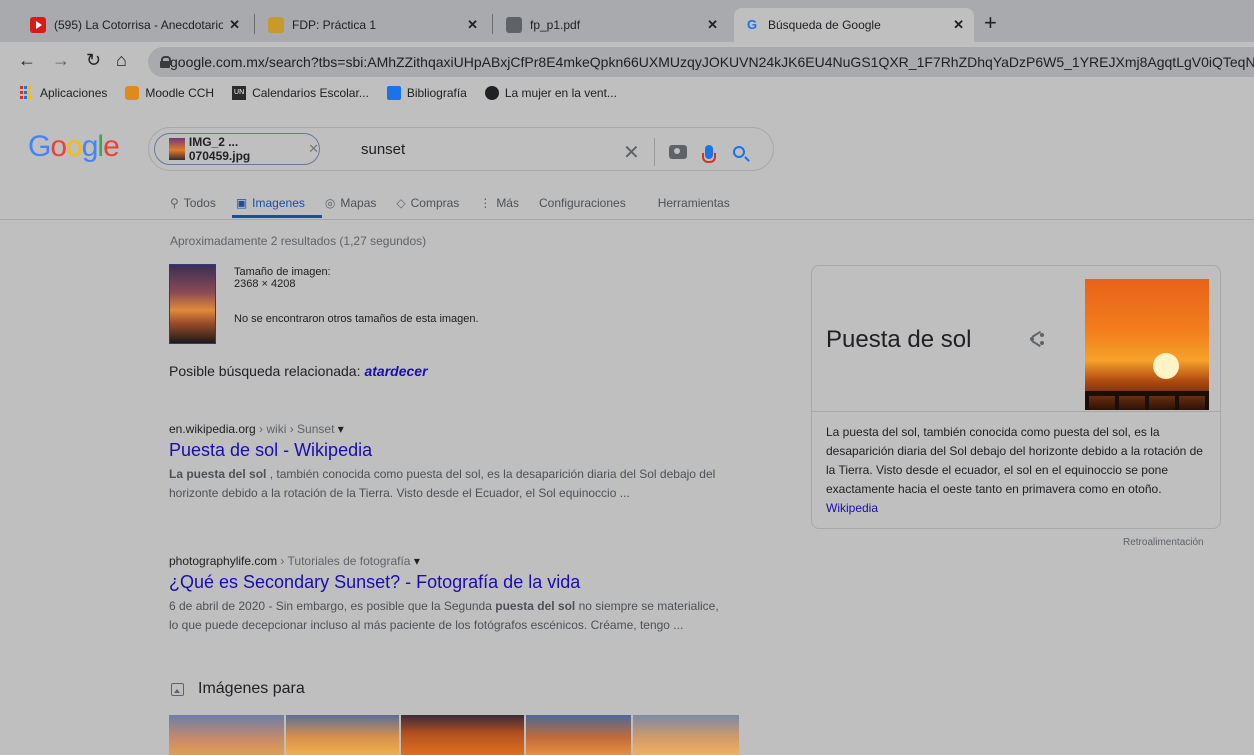 This screenshot has width=1254, height=755. I want to click on tab-todos: ⚲ Todos, so click(193, 203).